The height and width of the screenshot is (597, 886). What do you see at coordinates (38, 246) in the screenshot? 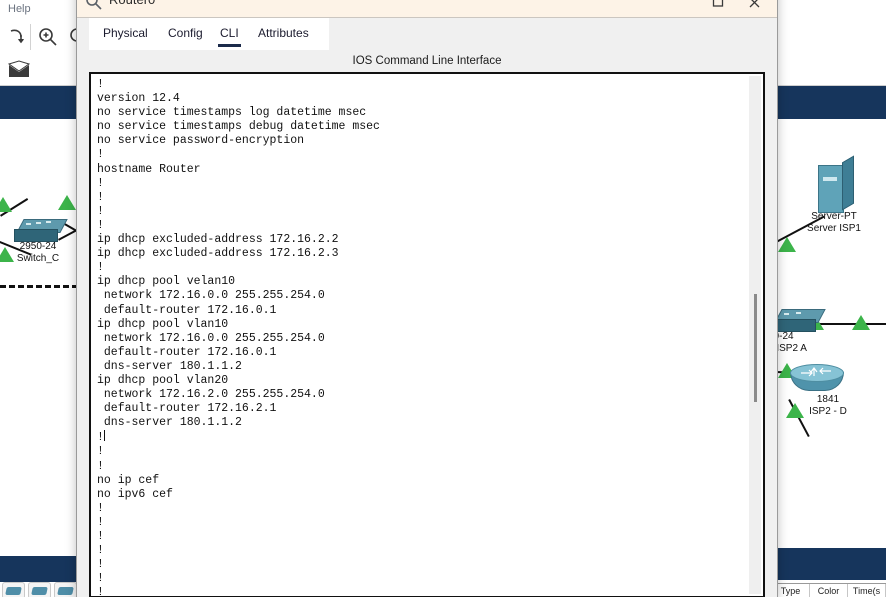
I see `node-model-label: 2950-24` at bounding box center [38, 246].